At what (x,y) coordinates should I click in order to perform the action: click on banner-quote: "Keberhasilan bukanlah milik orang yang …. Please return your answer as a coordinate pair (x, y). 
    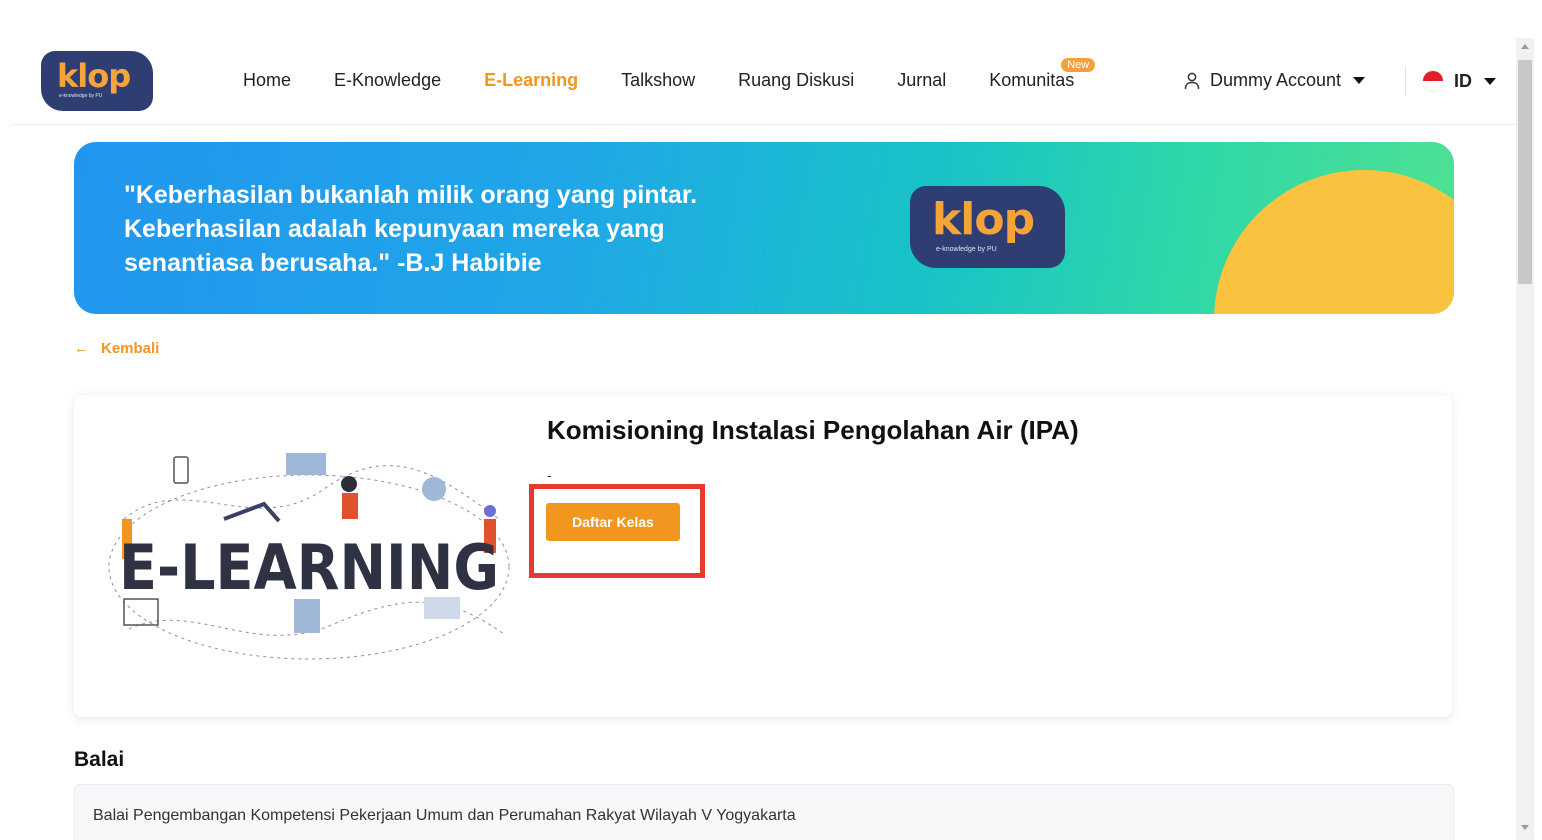
    Looking at the image, I should click on (484, 229).